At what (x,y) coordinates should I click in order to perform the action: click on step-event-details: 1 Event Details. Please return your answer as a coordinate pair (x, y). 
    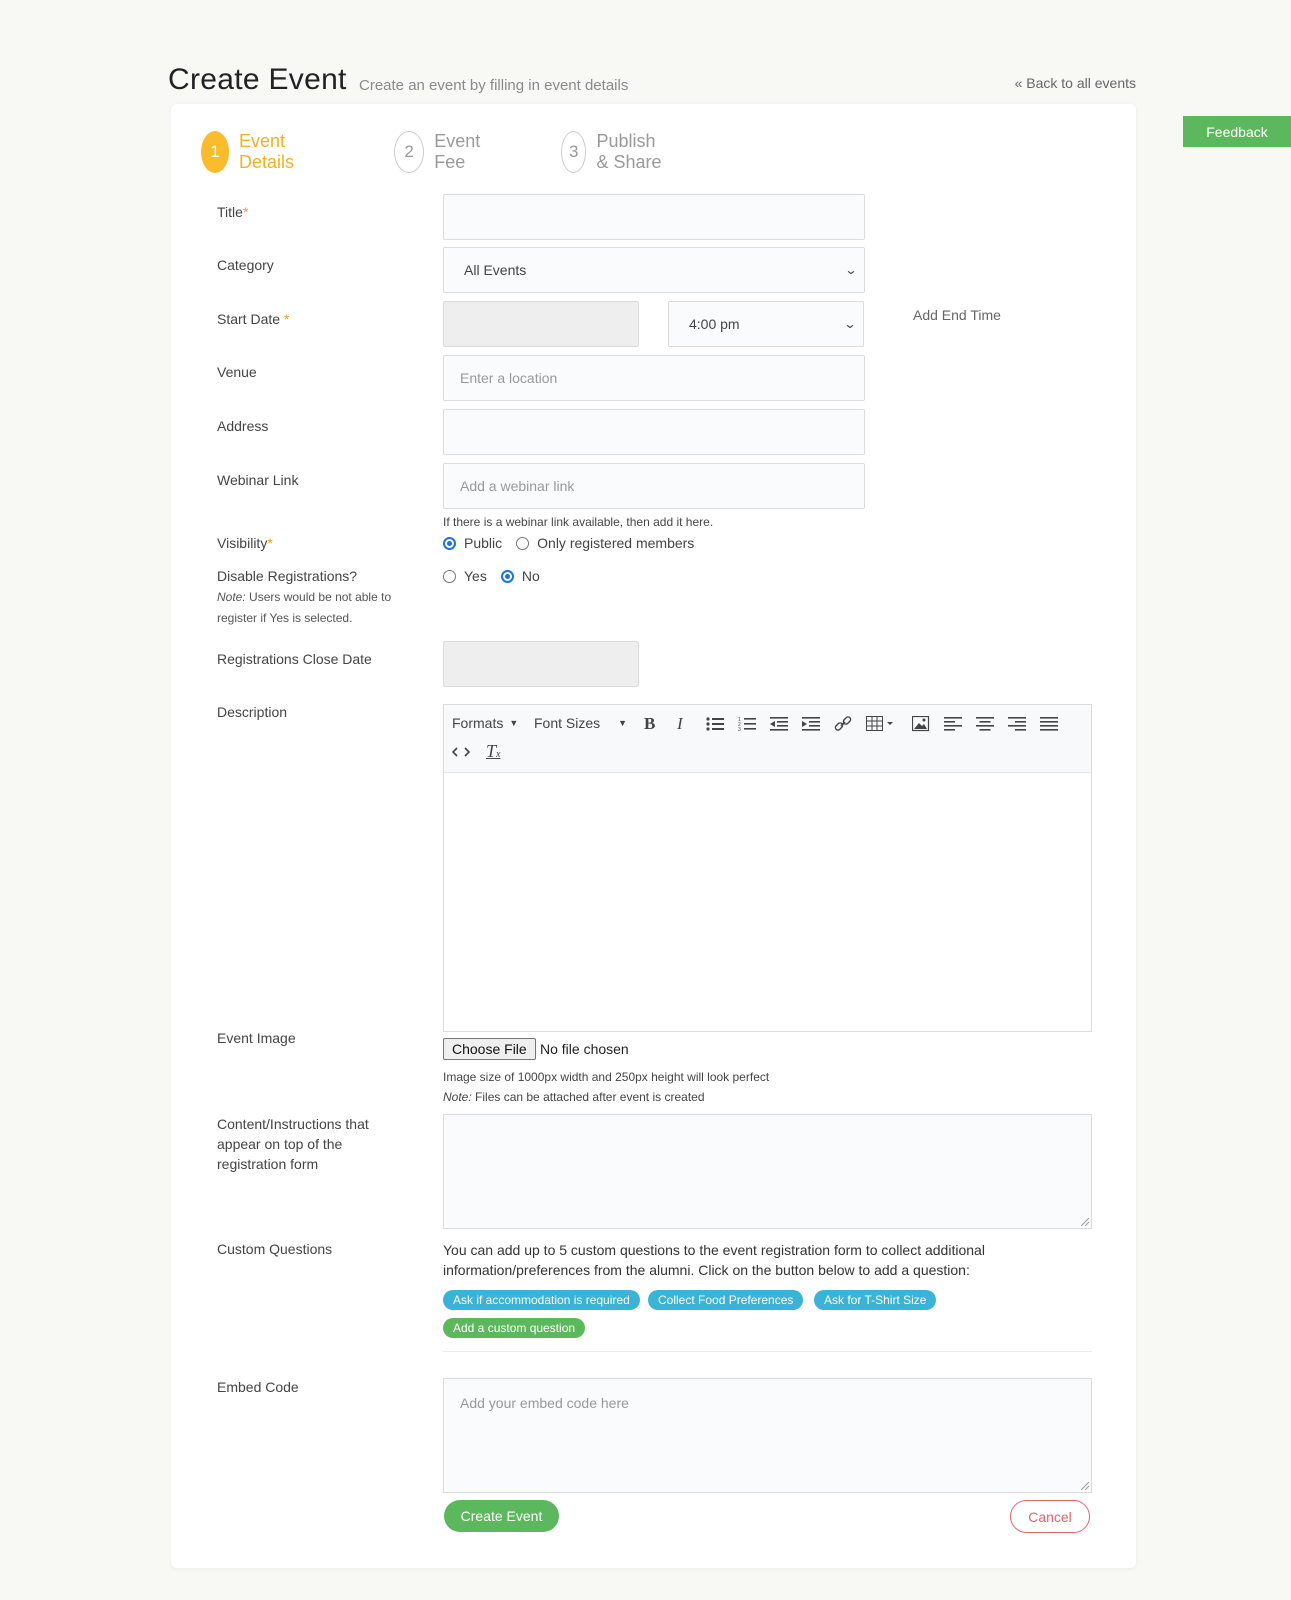
    Looking at the image, I should click on (254, 152).